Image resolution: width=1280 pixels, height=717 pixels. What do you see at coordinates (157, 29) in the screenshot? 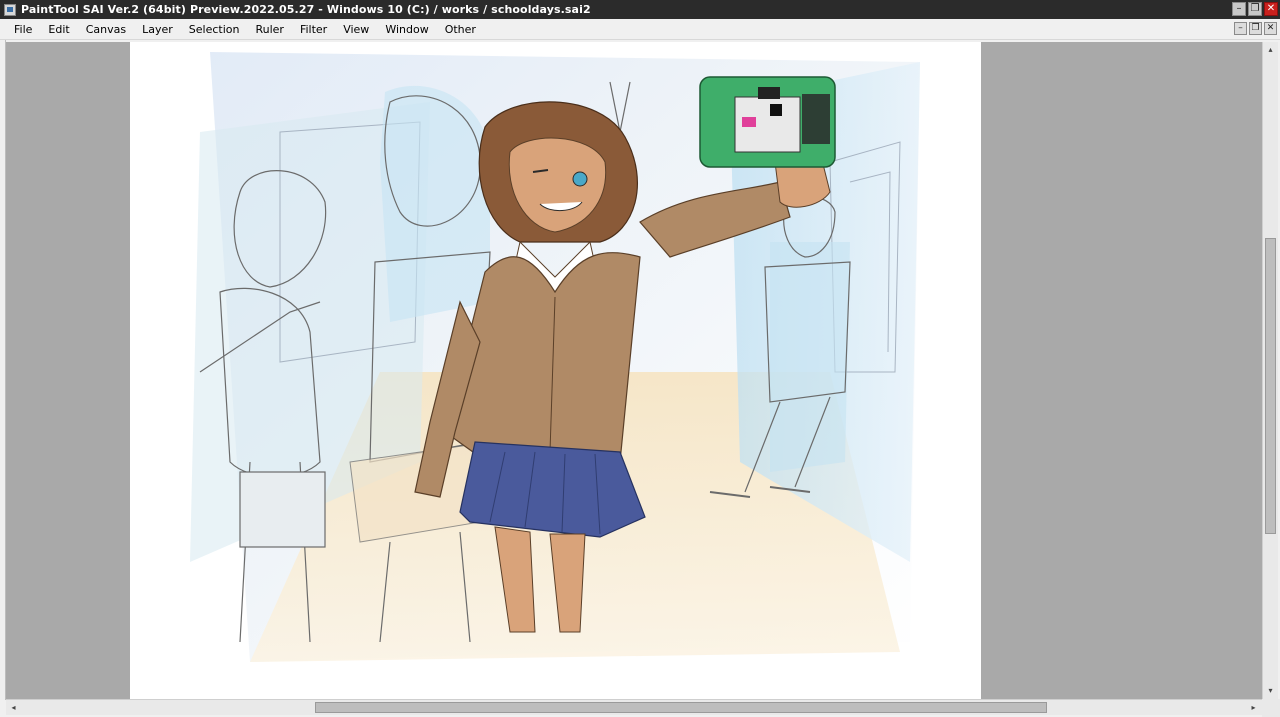
I see `menu-layer: Layer` at bounding box center [157, 29].